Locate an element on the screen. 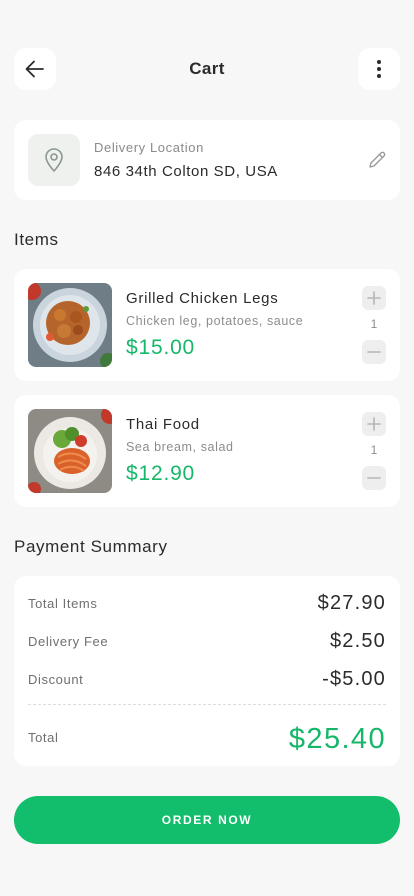 This screenshot has width=414, height=896. item-price: $12.90 is located at coordinates (161, 473).